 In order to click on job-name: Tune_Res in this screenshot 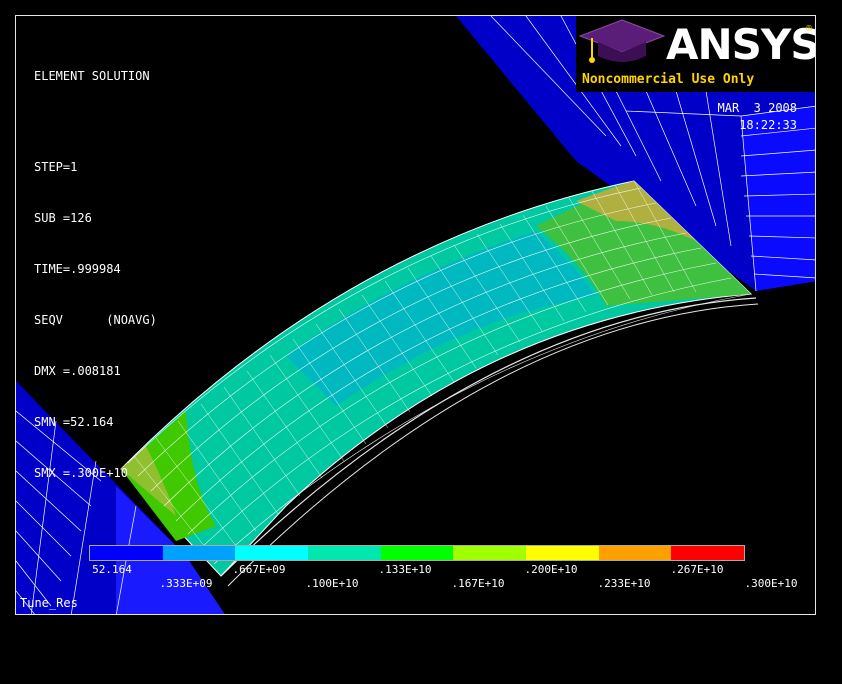, I will do `click(49, 603)`.